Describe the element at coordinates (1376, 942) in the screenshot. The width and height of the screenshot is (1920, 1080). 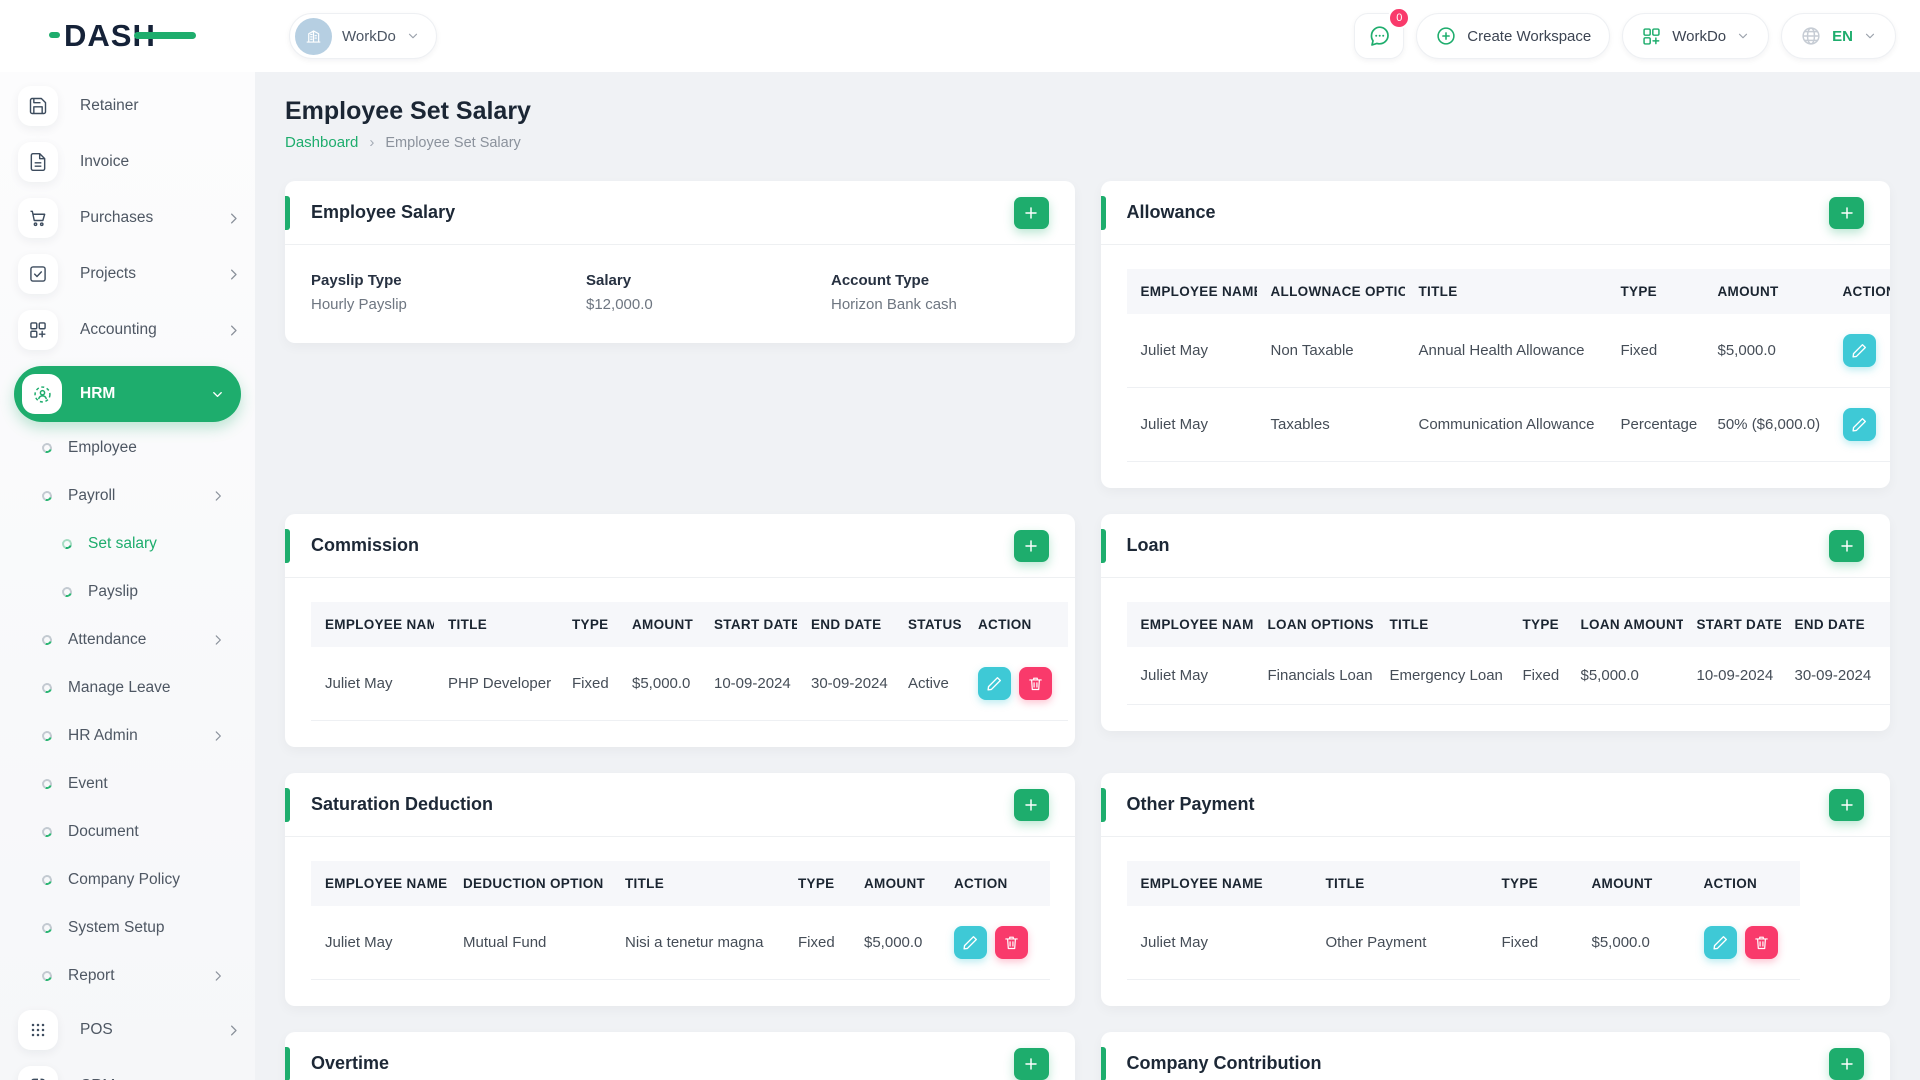
I see `table-cell: Other Payment` at that location.